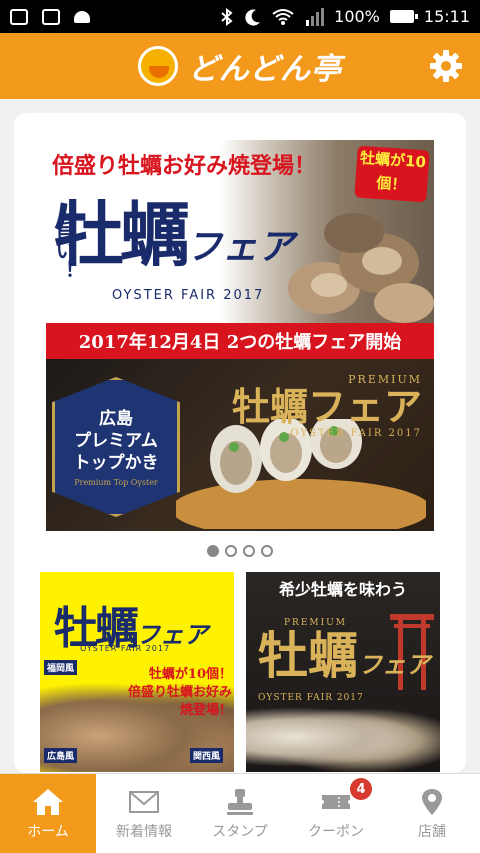 This screenshot has height=853, width=480. Describe the element at coordinates (336, 813) in the screenshot. I see `nav-coupon: クーポン 4` at that location.